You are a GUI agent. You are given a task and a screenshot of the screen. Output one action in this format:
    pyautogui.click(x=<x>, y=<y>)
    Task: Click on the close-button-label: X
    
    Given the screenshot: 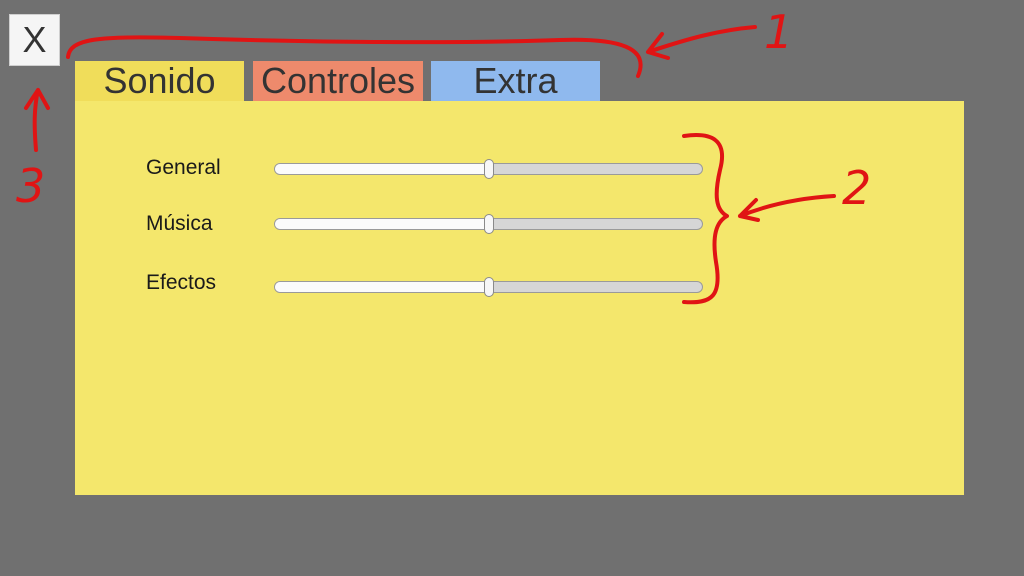 What is the action you would take?
    pyautogui.click(x=34, y=39)
    